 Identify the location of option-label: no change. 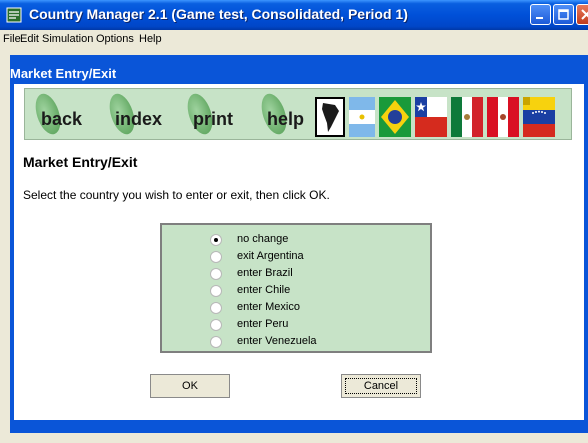
(263, 239).